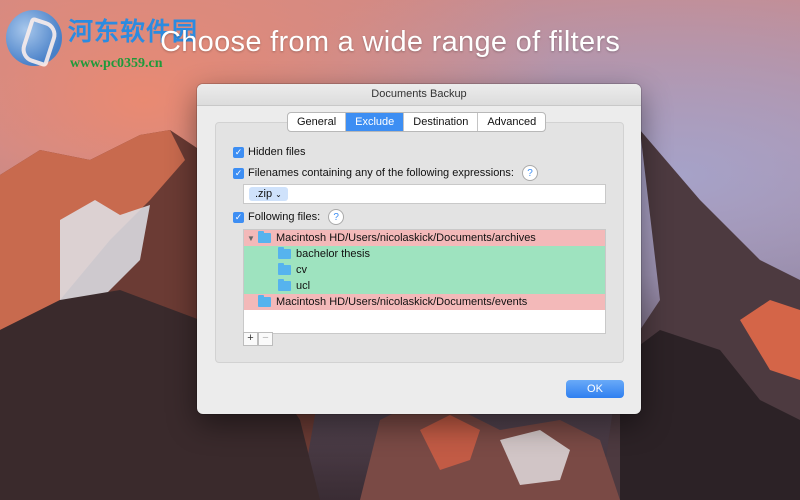 This screenshot has width=800, height=500. What do you see at coordinates (301, 270) in the screenshot?
I see `list-item-label: cv` at bounding box center [301, 270].